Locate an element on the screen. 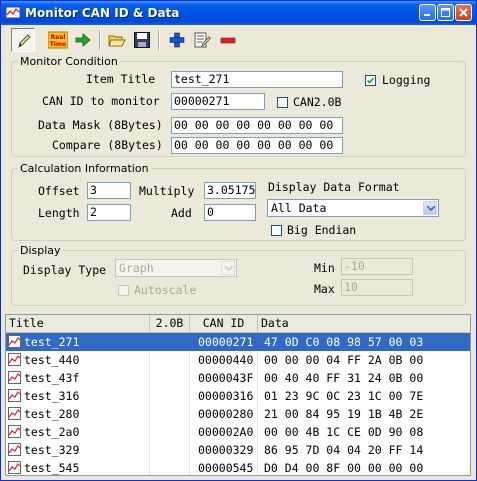  save-button is located at coordinates (142, 40).